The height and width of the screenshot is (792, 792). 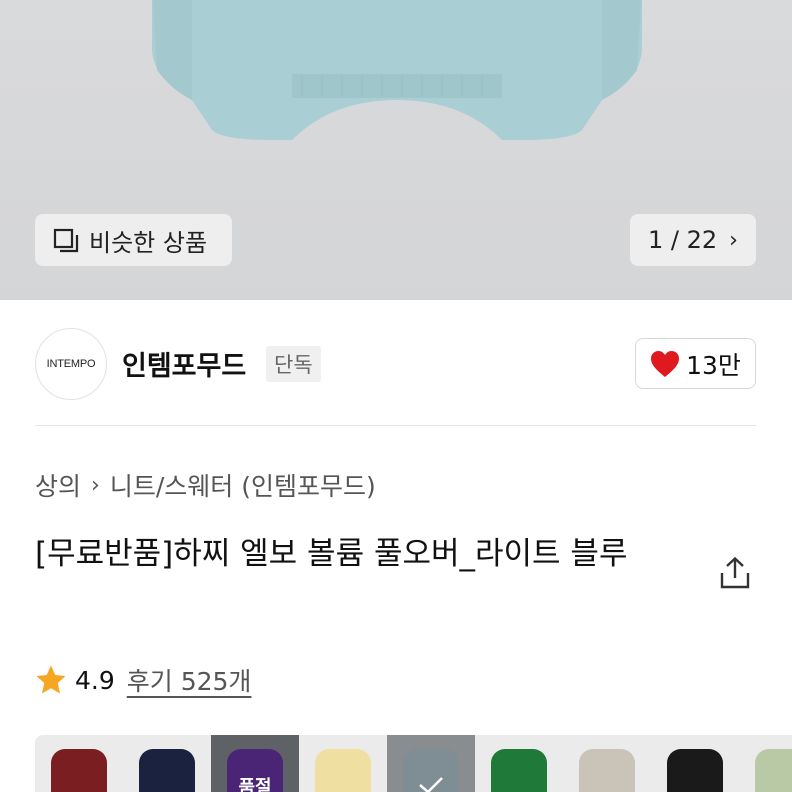 I want to click on product-title: [무료반품]하찌 엘보 볼륨 풀오버_라이트 블루, so click(x=331, y=554).